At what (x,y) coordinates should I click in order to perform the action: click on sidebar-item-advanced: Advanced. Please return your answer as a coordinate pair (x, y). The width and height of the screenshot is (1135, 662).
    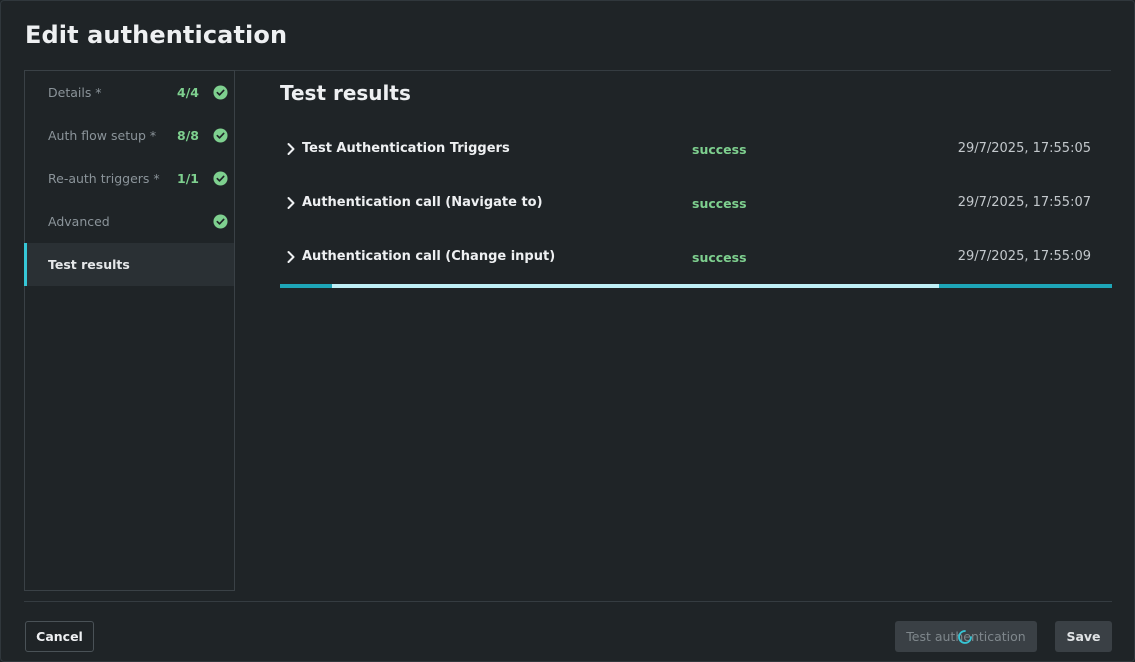
    Looking at the image, I should click on (129, 221).